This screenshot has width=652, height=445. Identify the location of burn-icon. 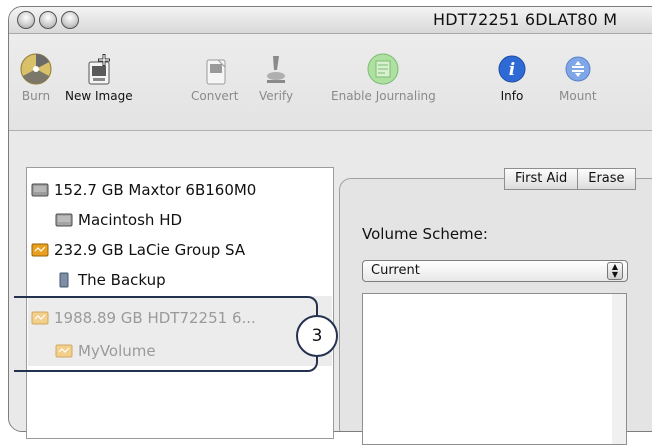
(36, 69).